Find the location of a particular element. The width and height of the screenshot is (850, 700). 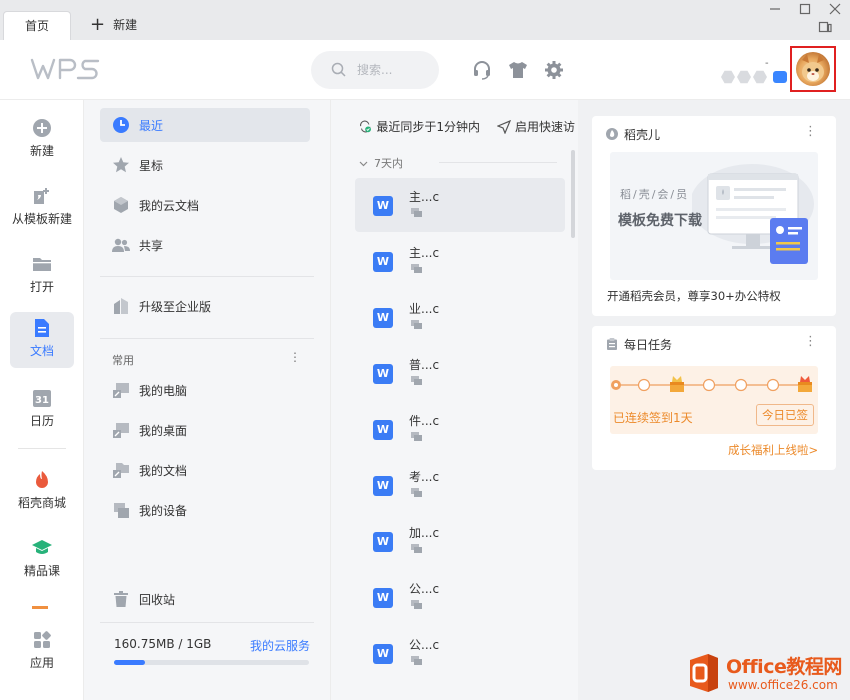

avatar-highlight is located at coordinates (813, 69).